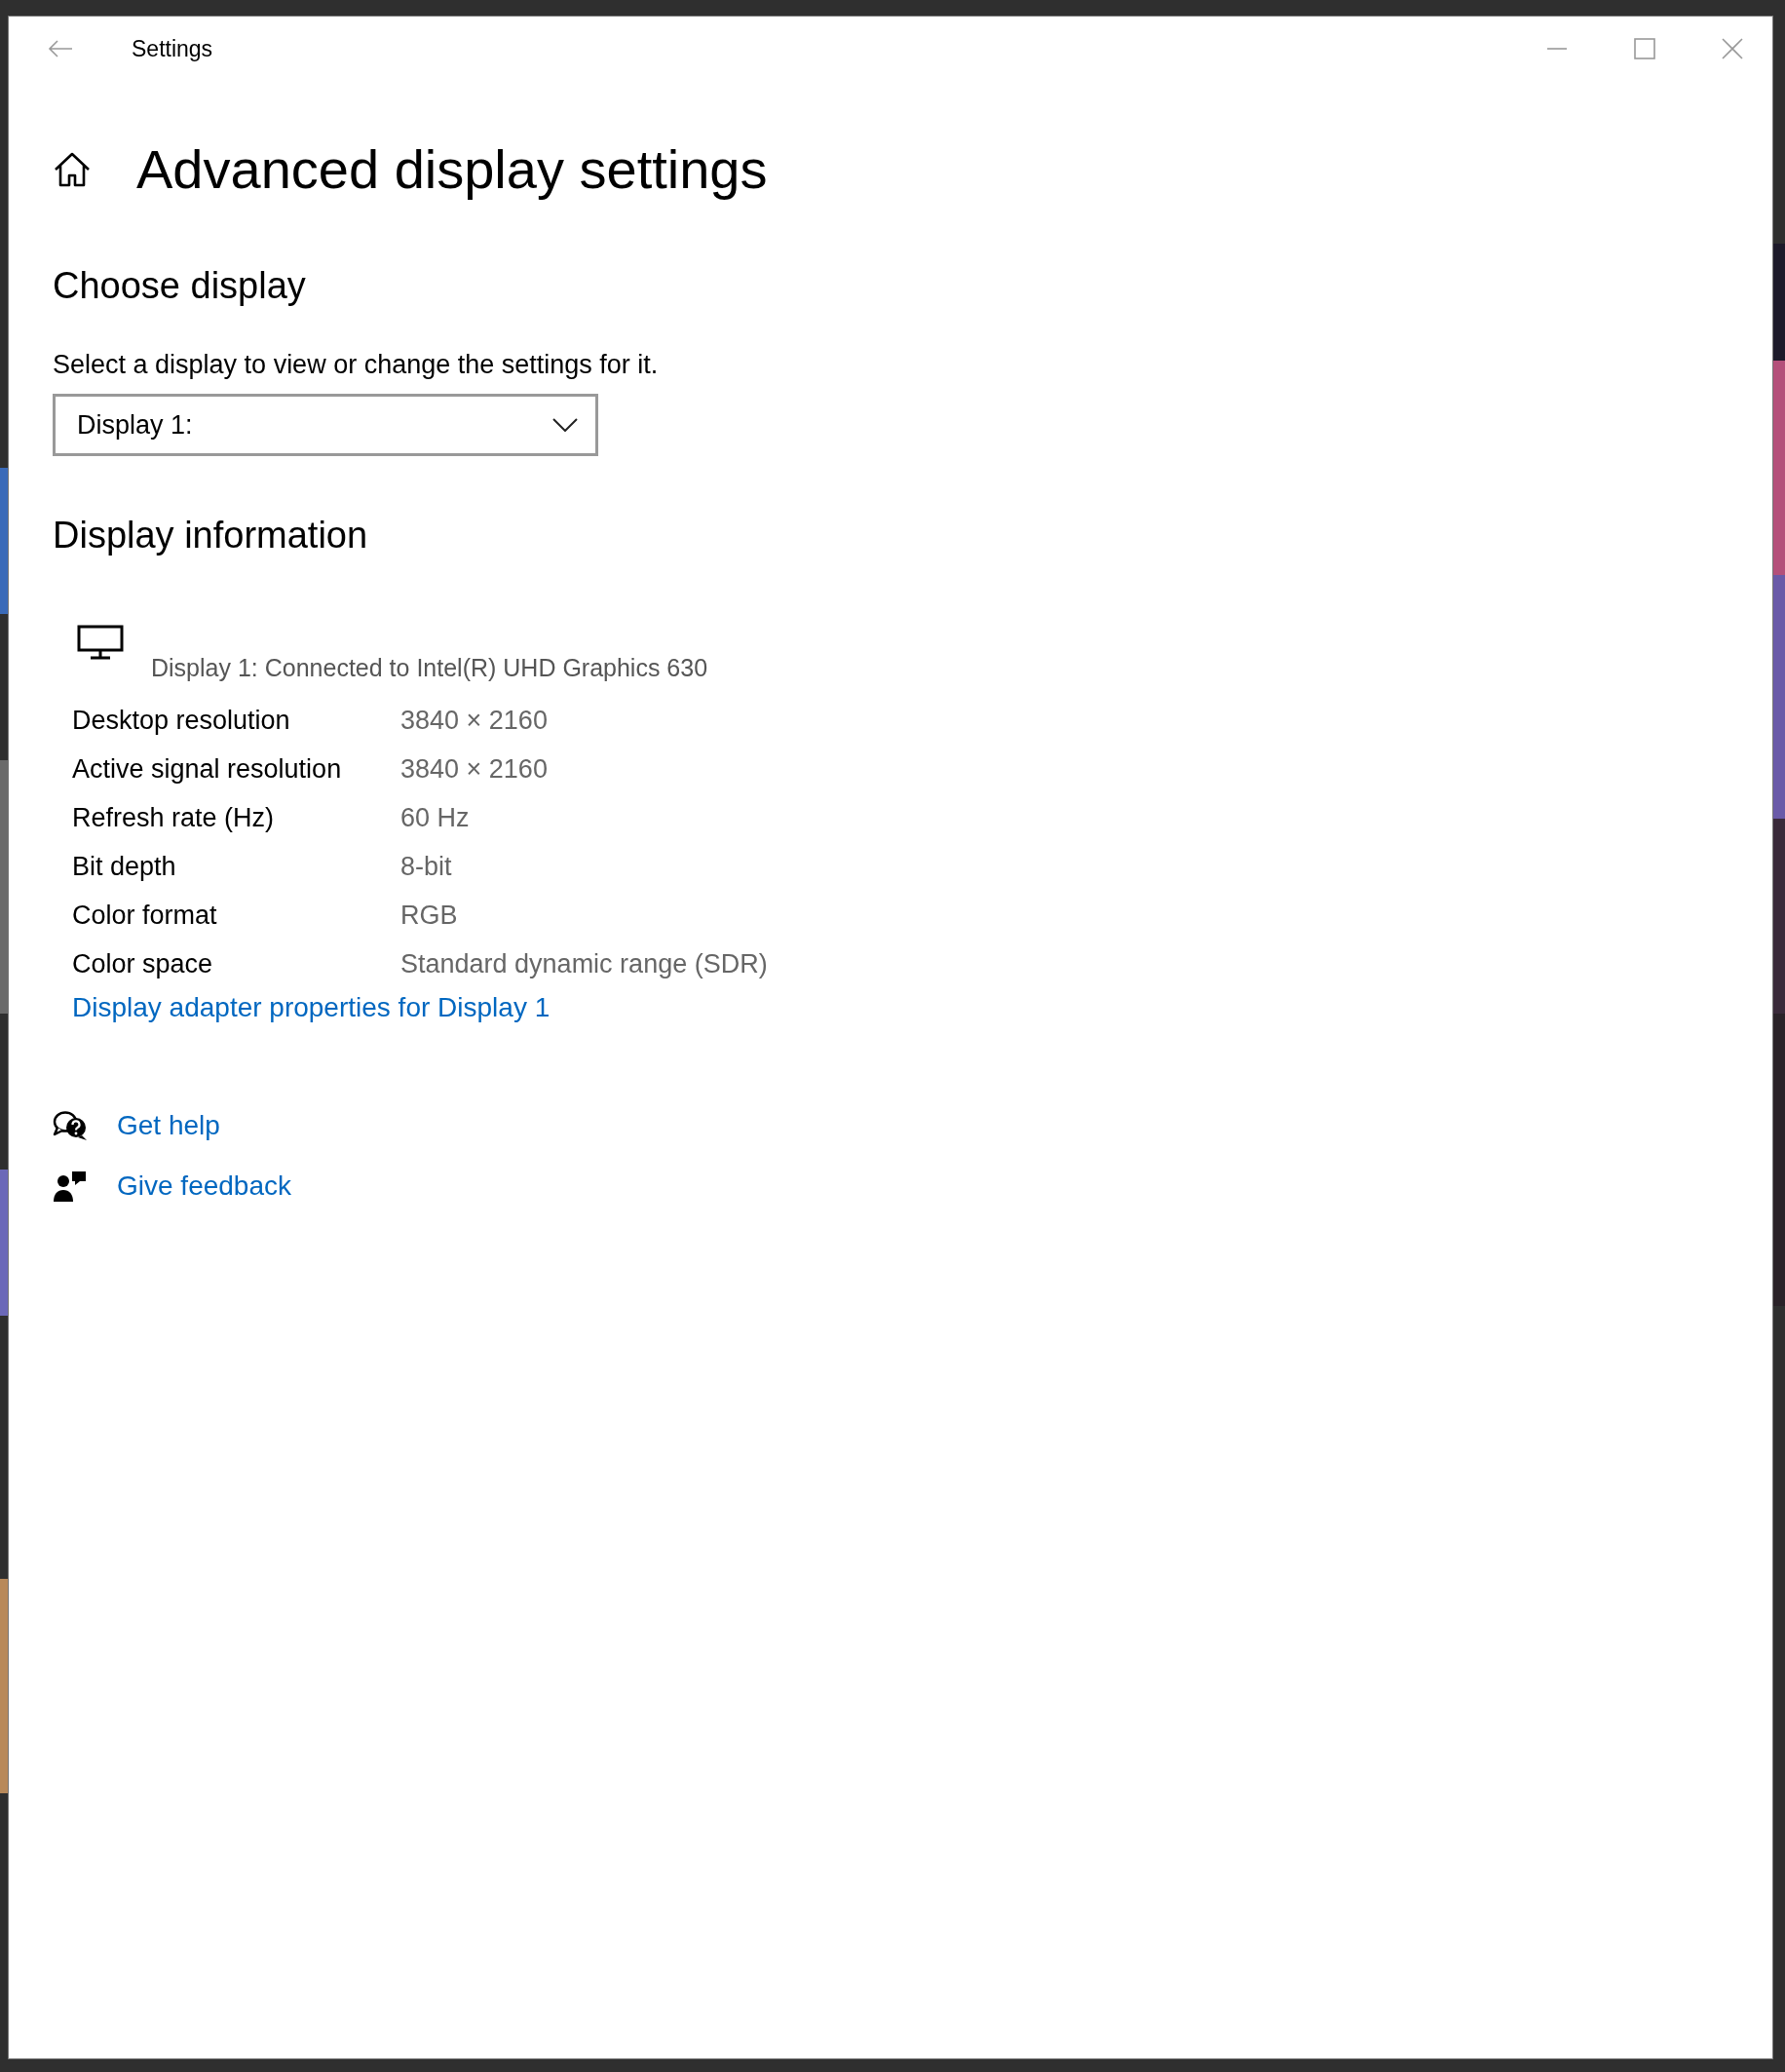 Image resolution: width=1785 pixels, height=2072 pixels. I want to click on property-value: 8-bit, so click(426, 866).